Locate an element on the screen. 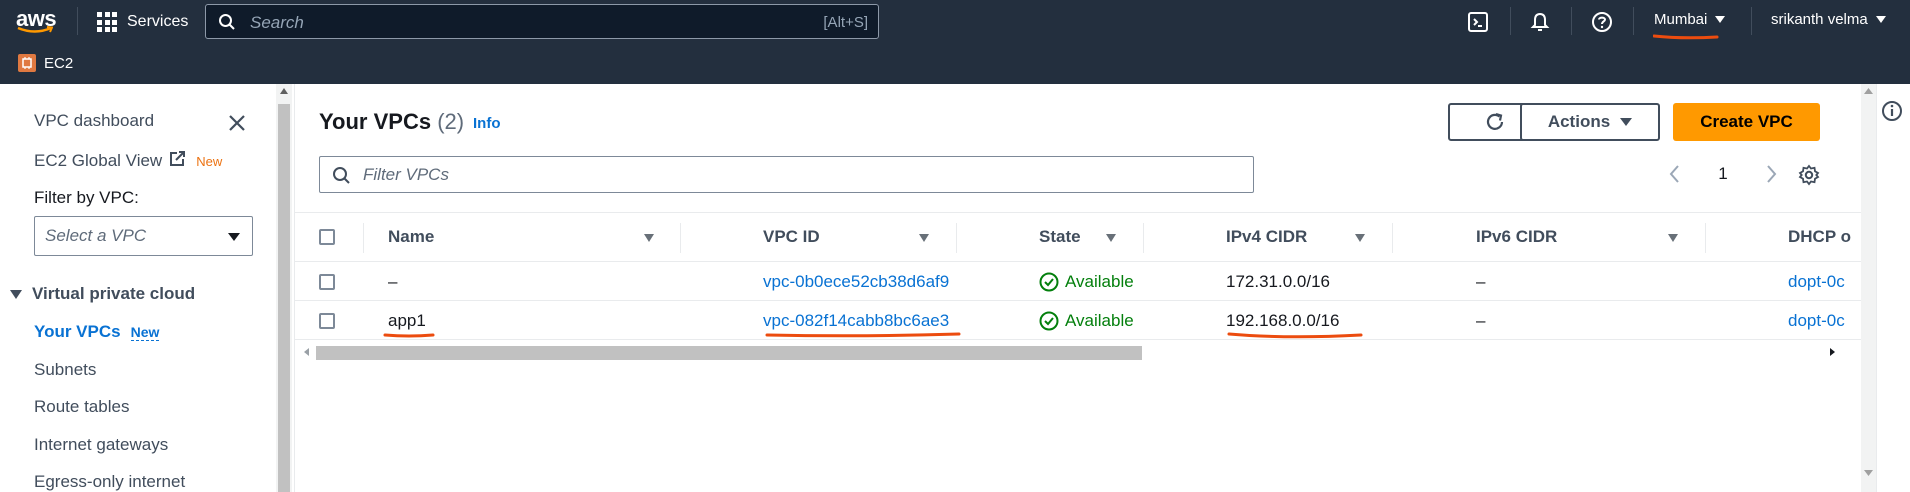 The height and width of the screenshot is (492, 1910). gear-icon is located at coordinates (1809, 175).